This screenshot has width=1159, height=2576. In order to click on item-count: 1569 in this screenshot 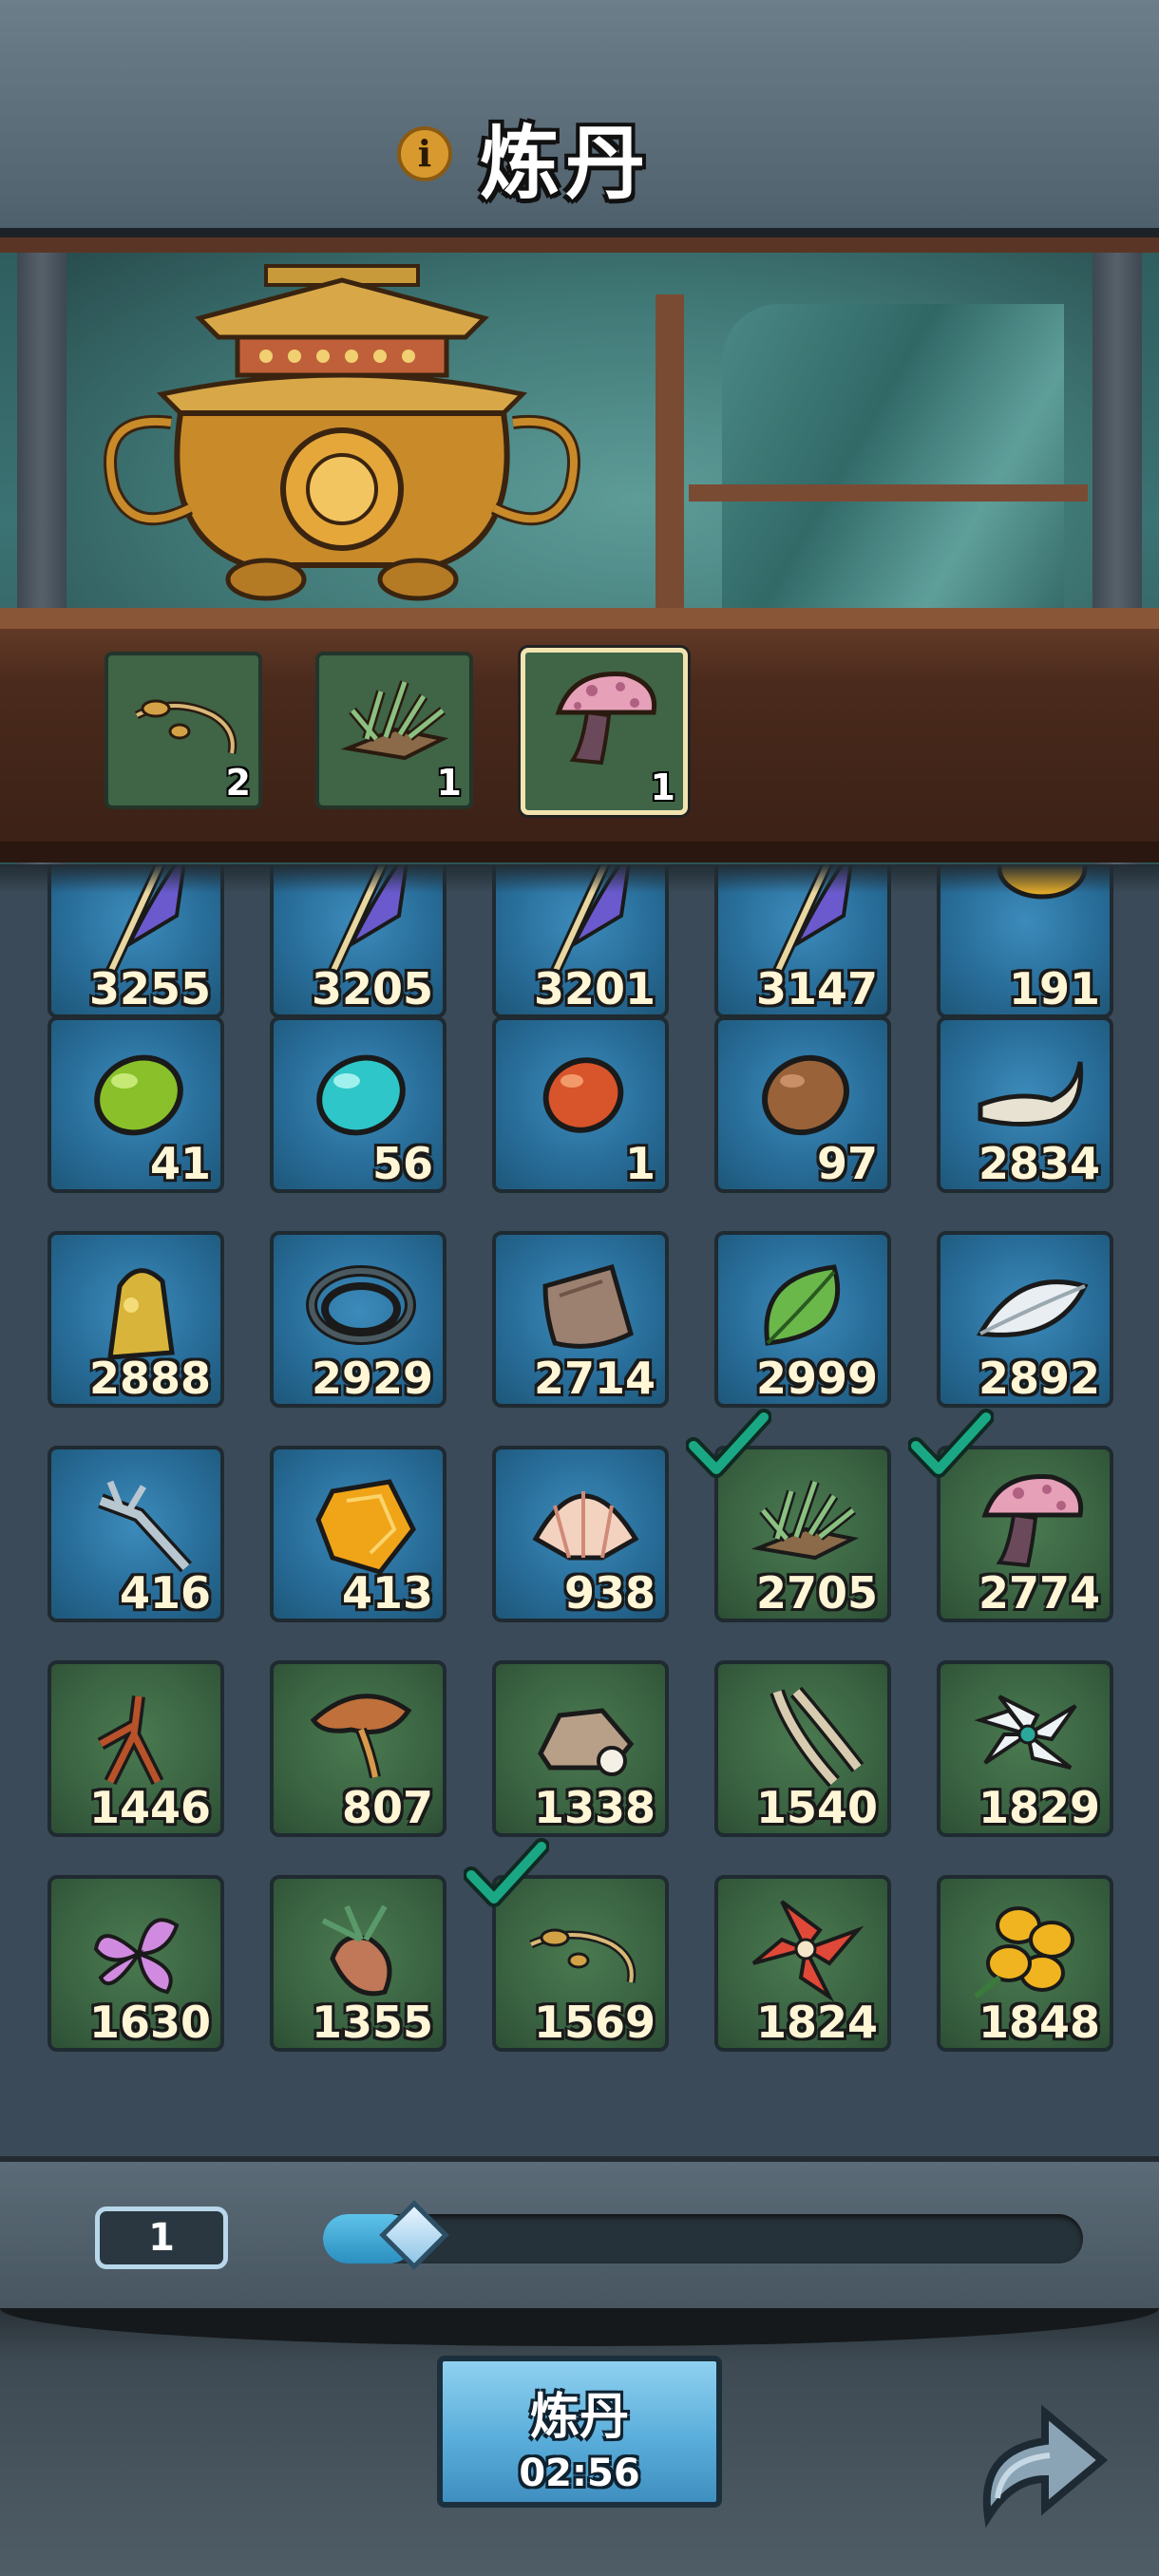, I will do `click(594, 2022)`.